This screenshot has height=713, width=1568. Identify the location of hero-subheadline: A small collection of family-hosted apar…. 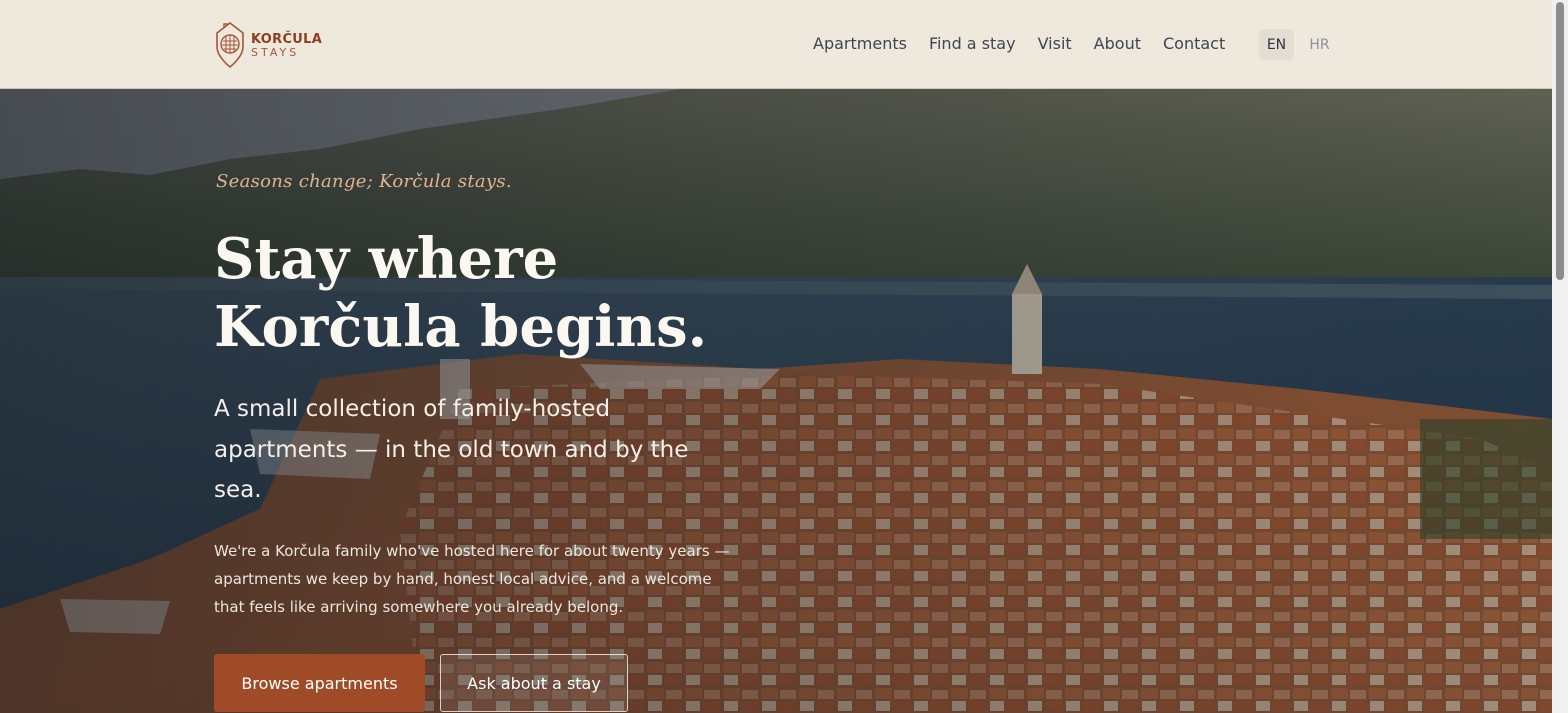
(464, 450).